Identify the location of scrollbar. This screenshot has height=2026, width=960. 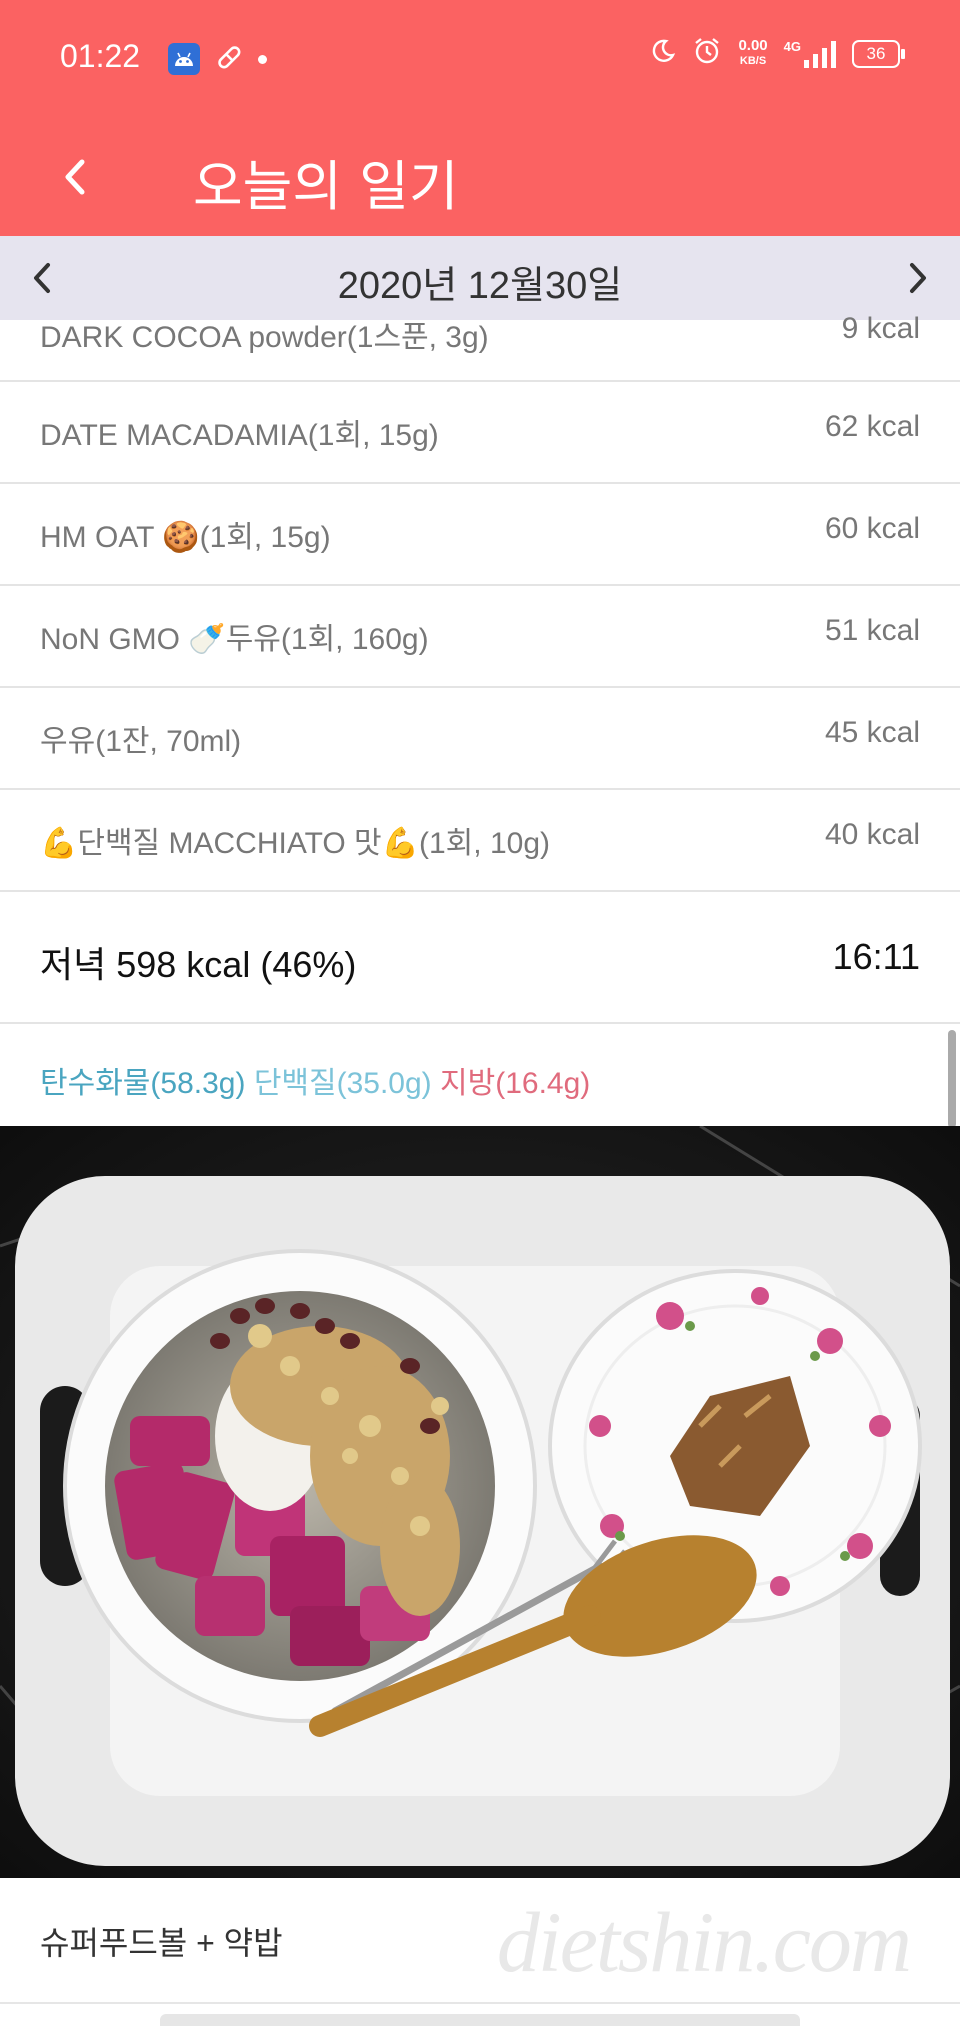
(952, 1079).